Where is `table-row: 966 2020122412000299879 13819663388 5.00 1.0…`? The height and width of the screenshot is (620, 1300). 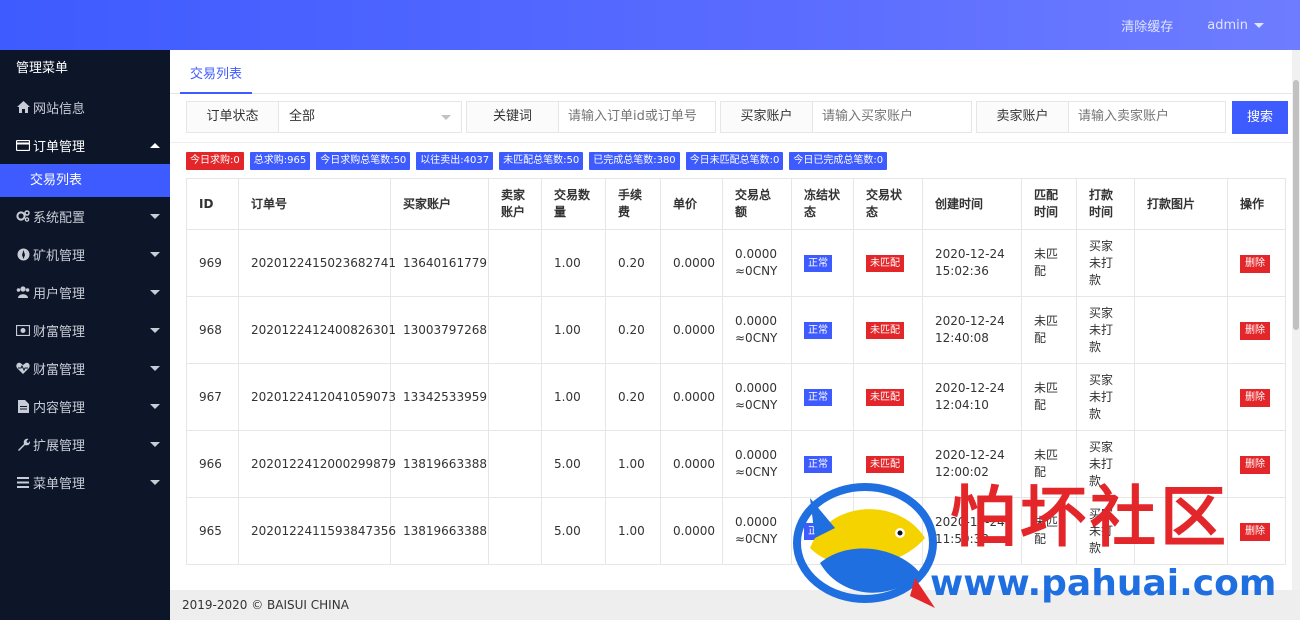
table-row: 966 2020122412000299879 13819663388 5.00 1.0… is located at coordinates (736, 464).